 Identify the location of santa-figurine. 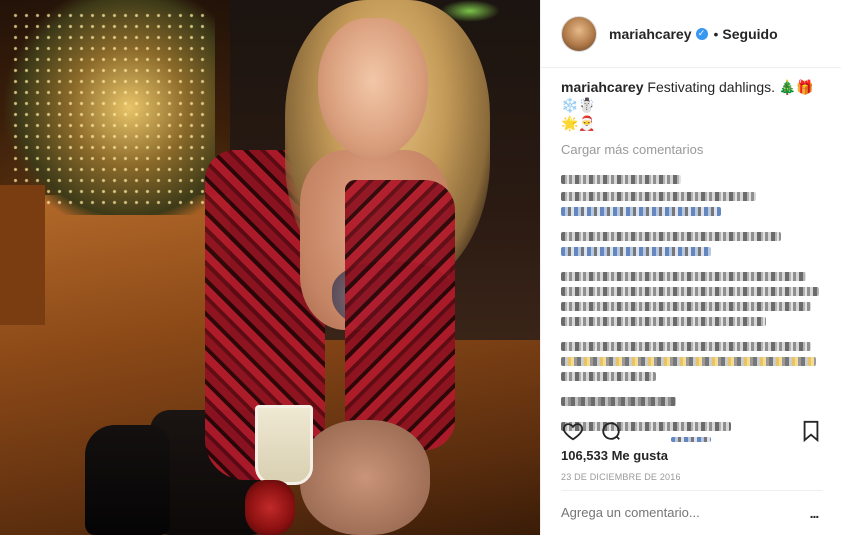
(270, 507).